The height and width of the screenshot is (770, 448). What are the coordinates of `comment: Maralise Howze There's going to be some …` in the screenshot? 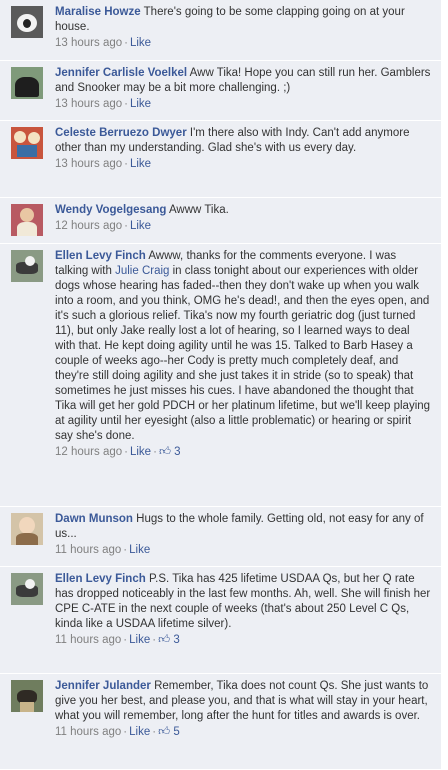 It's located at (220, 30).